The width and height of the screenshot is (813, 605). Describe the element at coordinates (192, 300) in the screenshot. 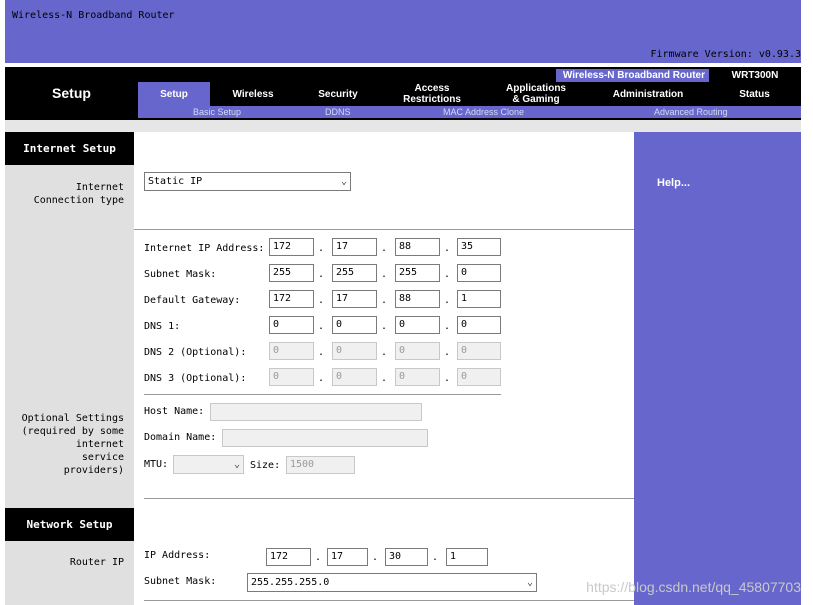

I see `default-gateway-label: Default Gateway:` at that location.